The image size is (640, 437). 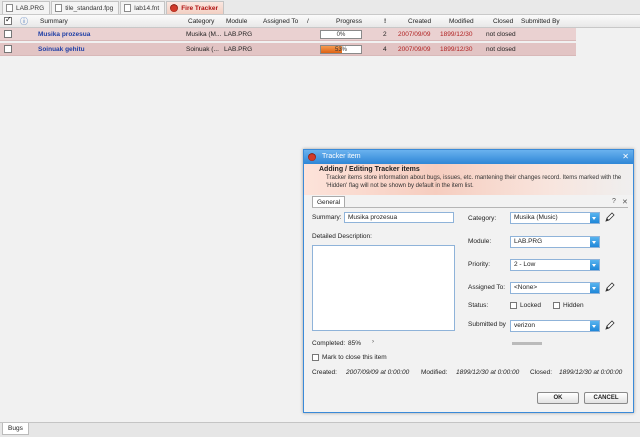 I want to click on column-created: Created, so click(x=419, y=21).